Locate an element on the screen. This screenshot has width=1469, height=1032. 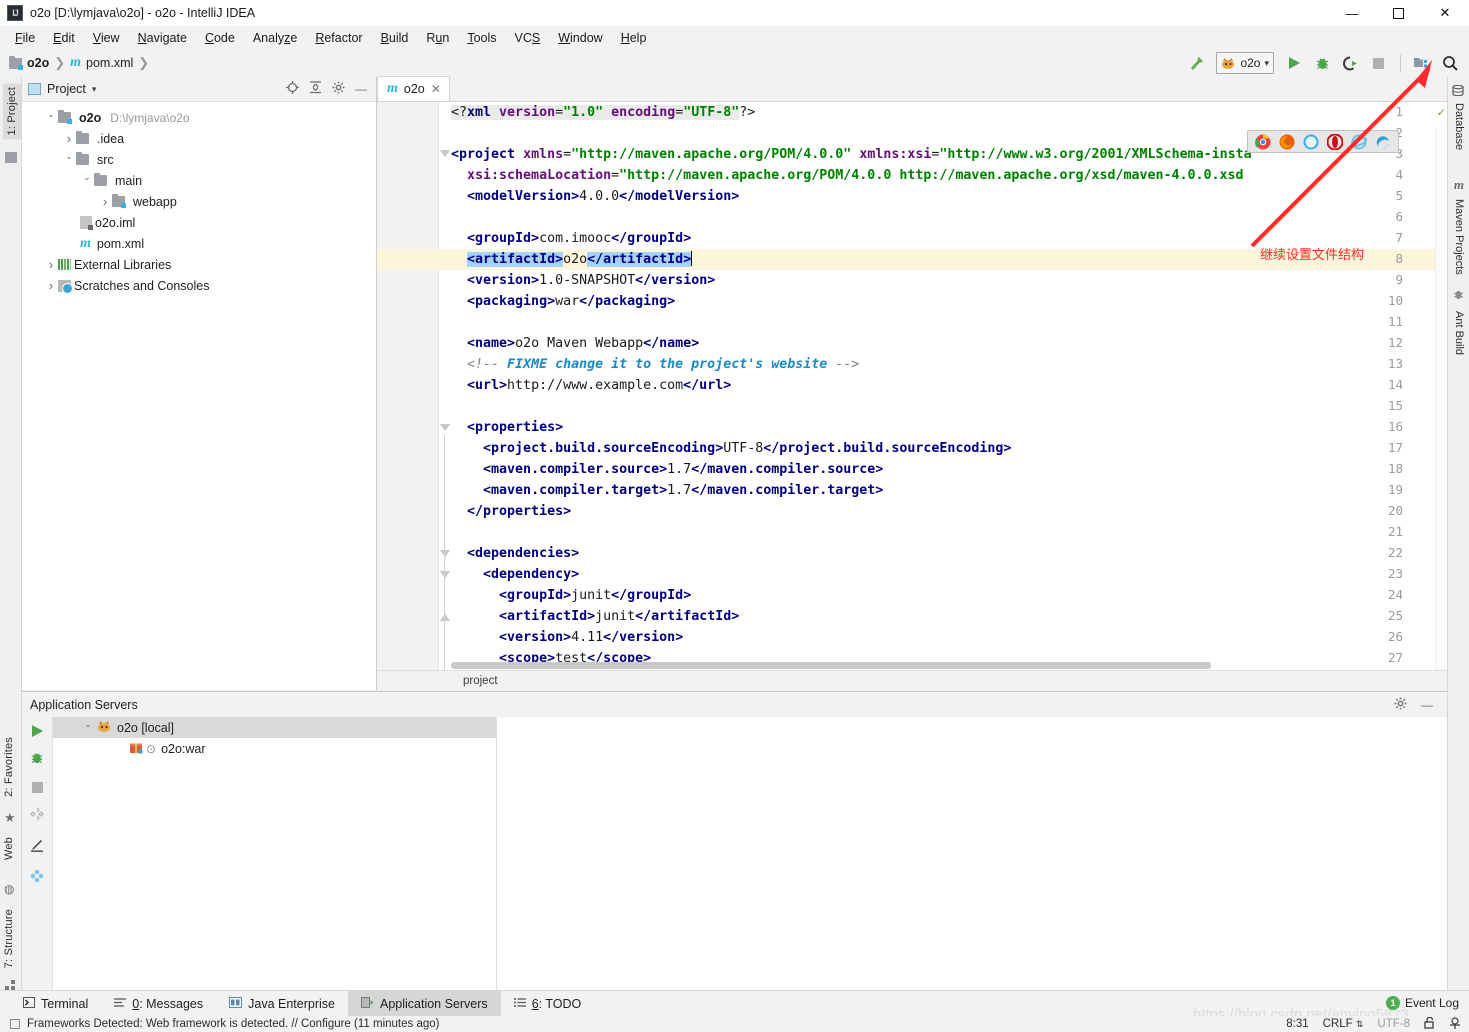
run-play-icon is located at coordinates (37, 731).